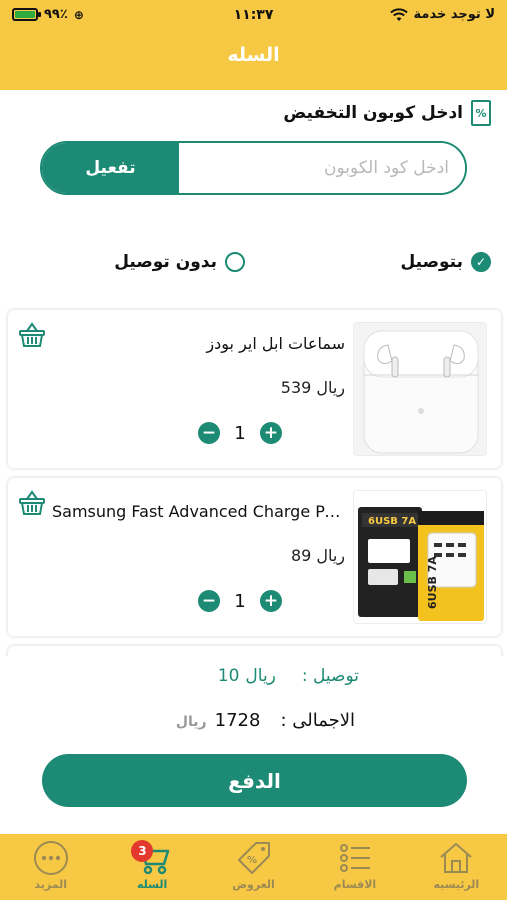  I want to click on total-label: الاجمالى :, so click(317, 720).